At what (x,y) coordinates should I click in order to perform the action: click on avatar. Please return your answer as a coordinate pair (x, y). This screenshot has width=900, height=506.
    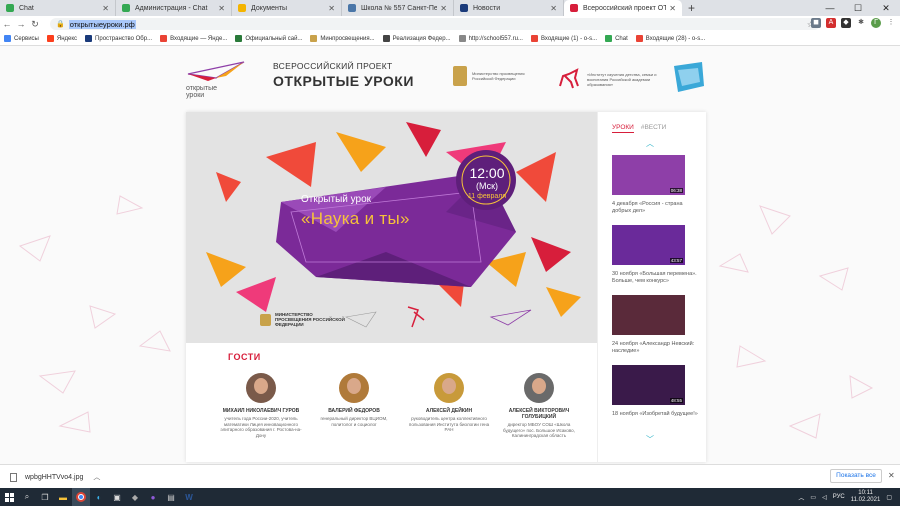
    Looking at the image, I should click on (354, 388).